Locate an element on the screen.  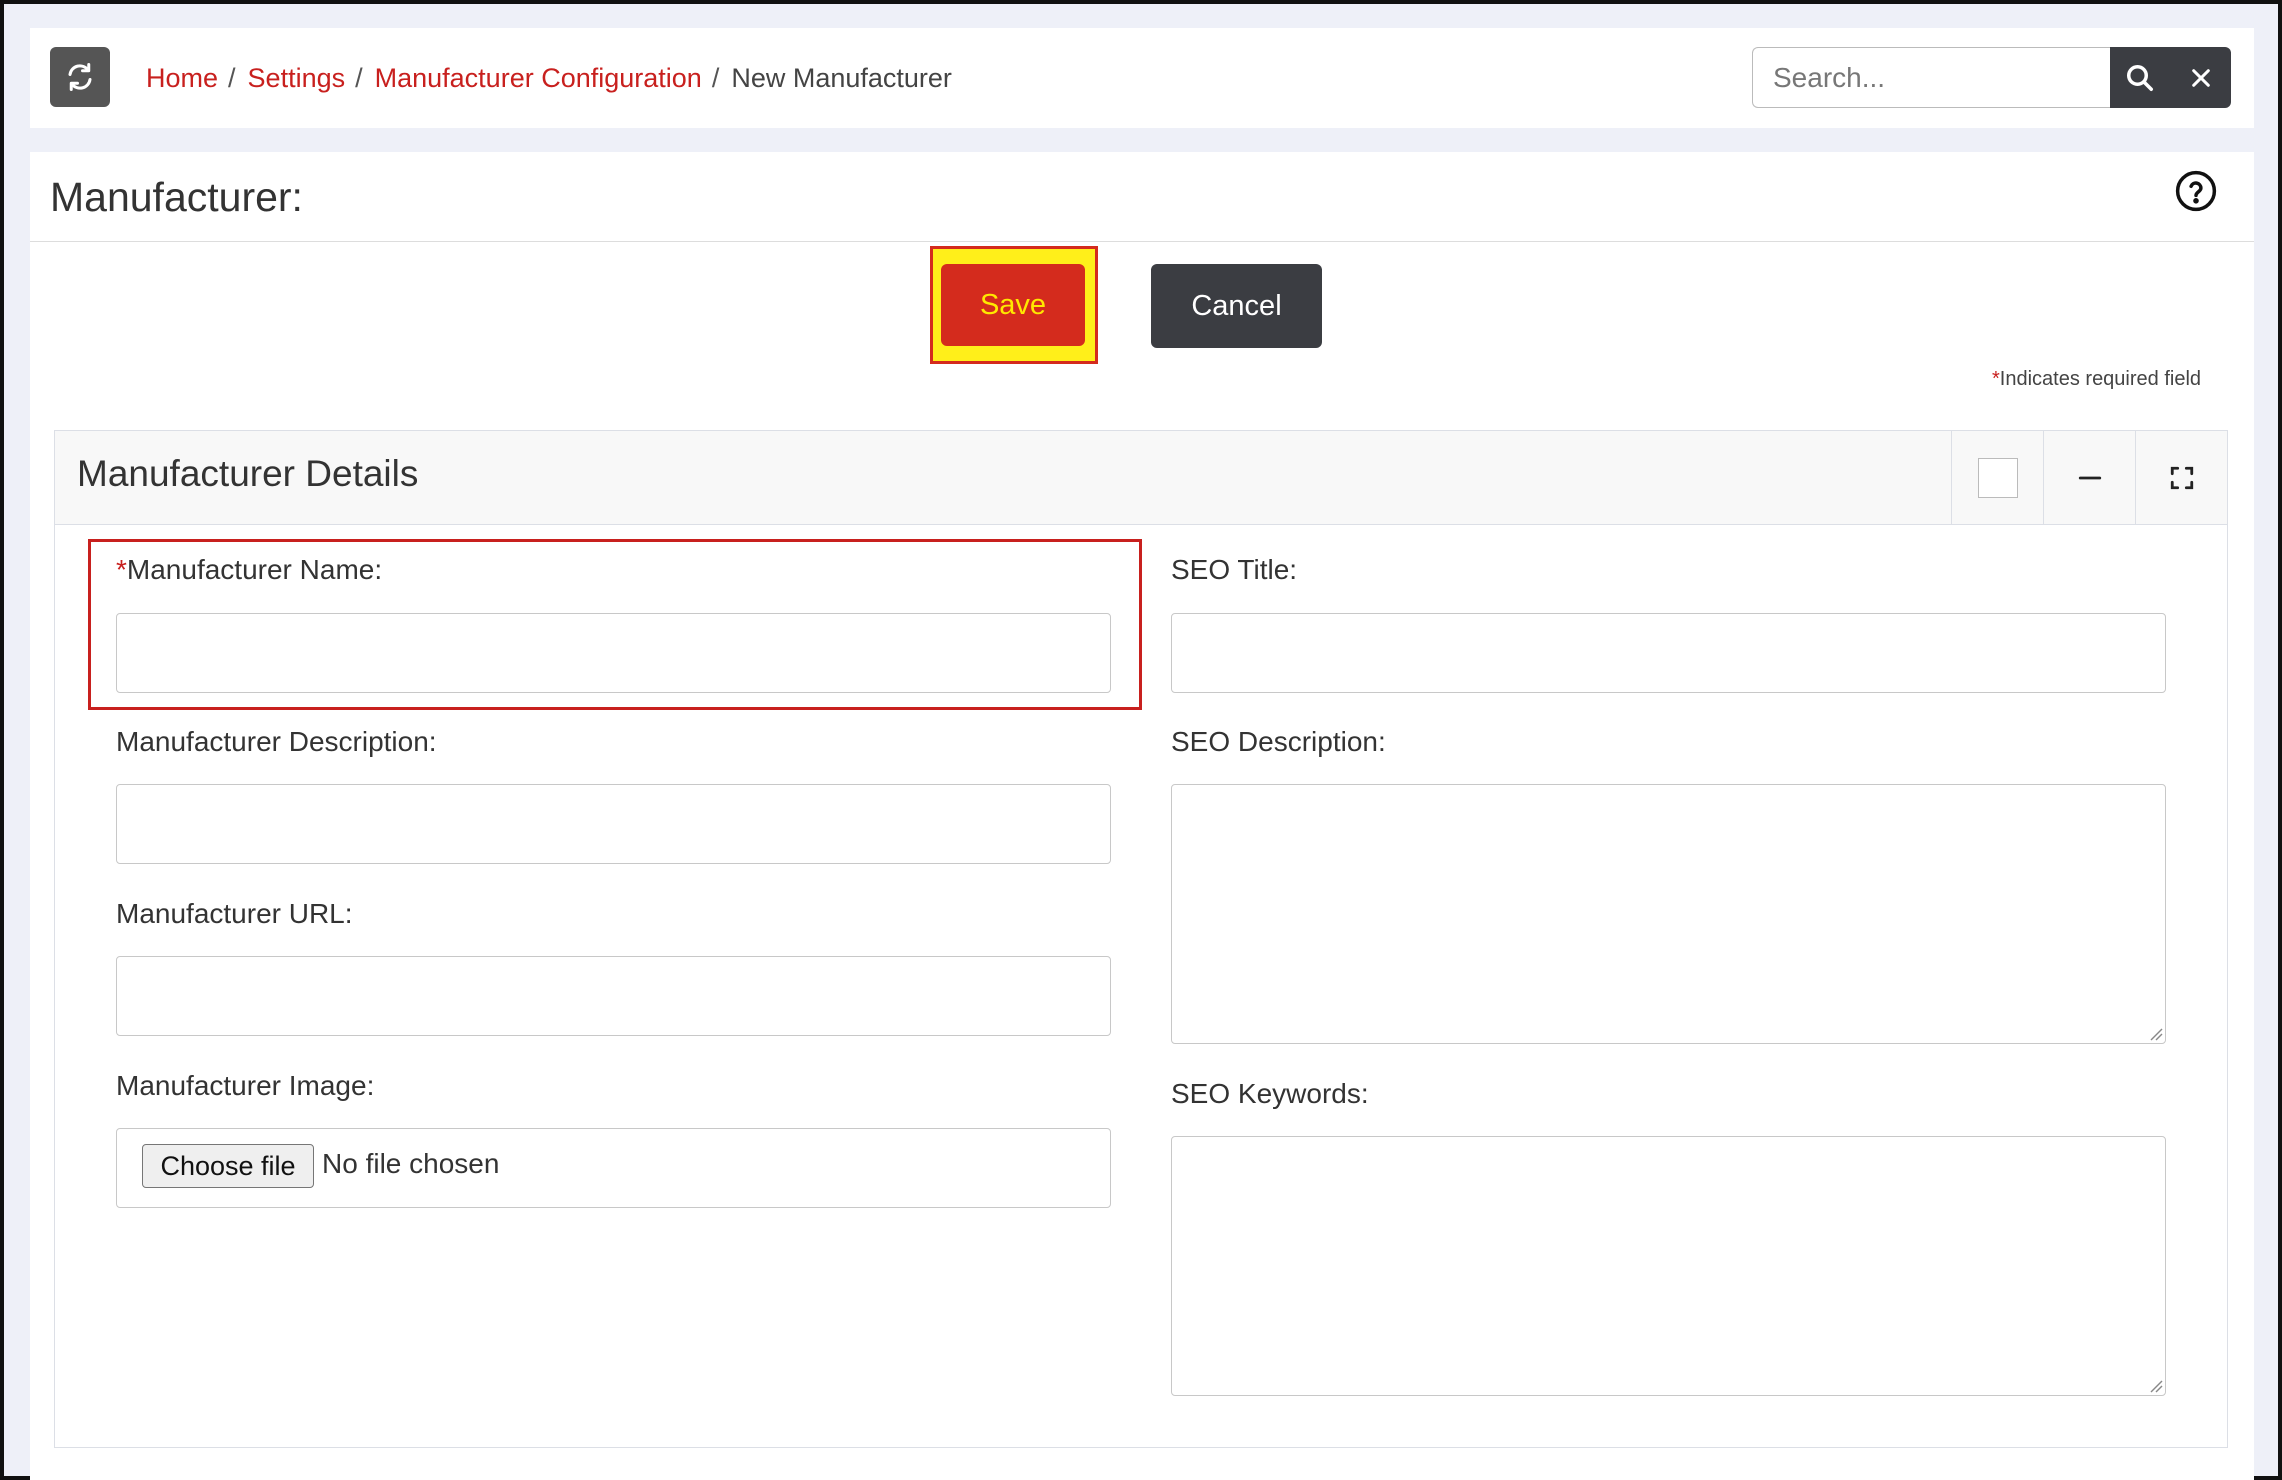
required-note-text: Indicates required field is located at coordinates (2100, 379).